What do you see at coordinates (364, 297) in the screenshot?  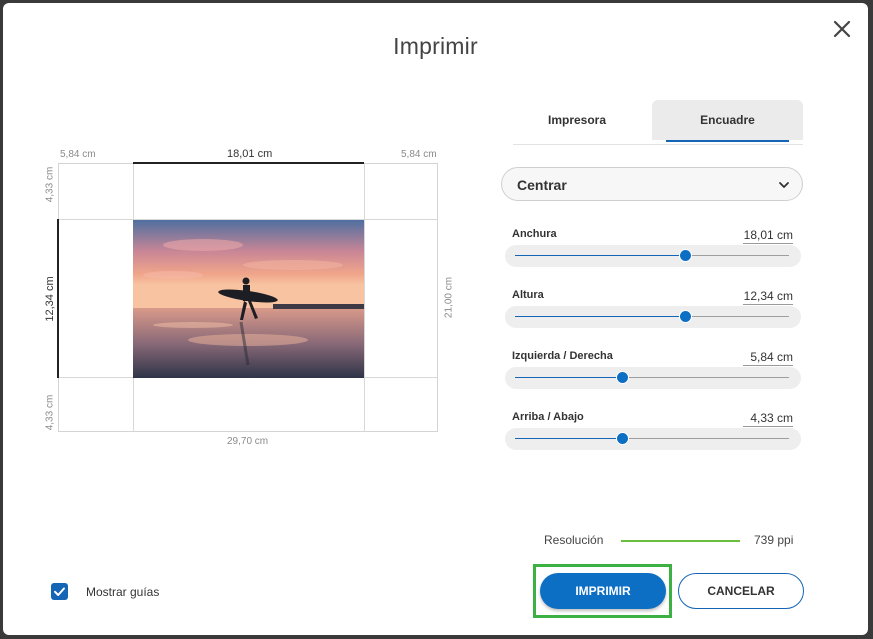 I see `guide-line` at bounding box center [364, 297].